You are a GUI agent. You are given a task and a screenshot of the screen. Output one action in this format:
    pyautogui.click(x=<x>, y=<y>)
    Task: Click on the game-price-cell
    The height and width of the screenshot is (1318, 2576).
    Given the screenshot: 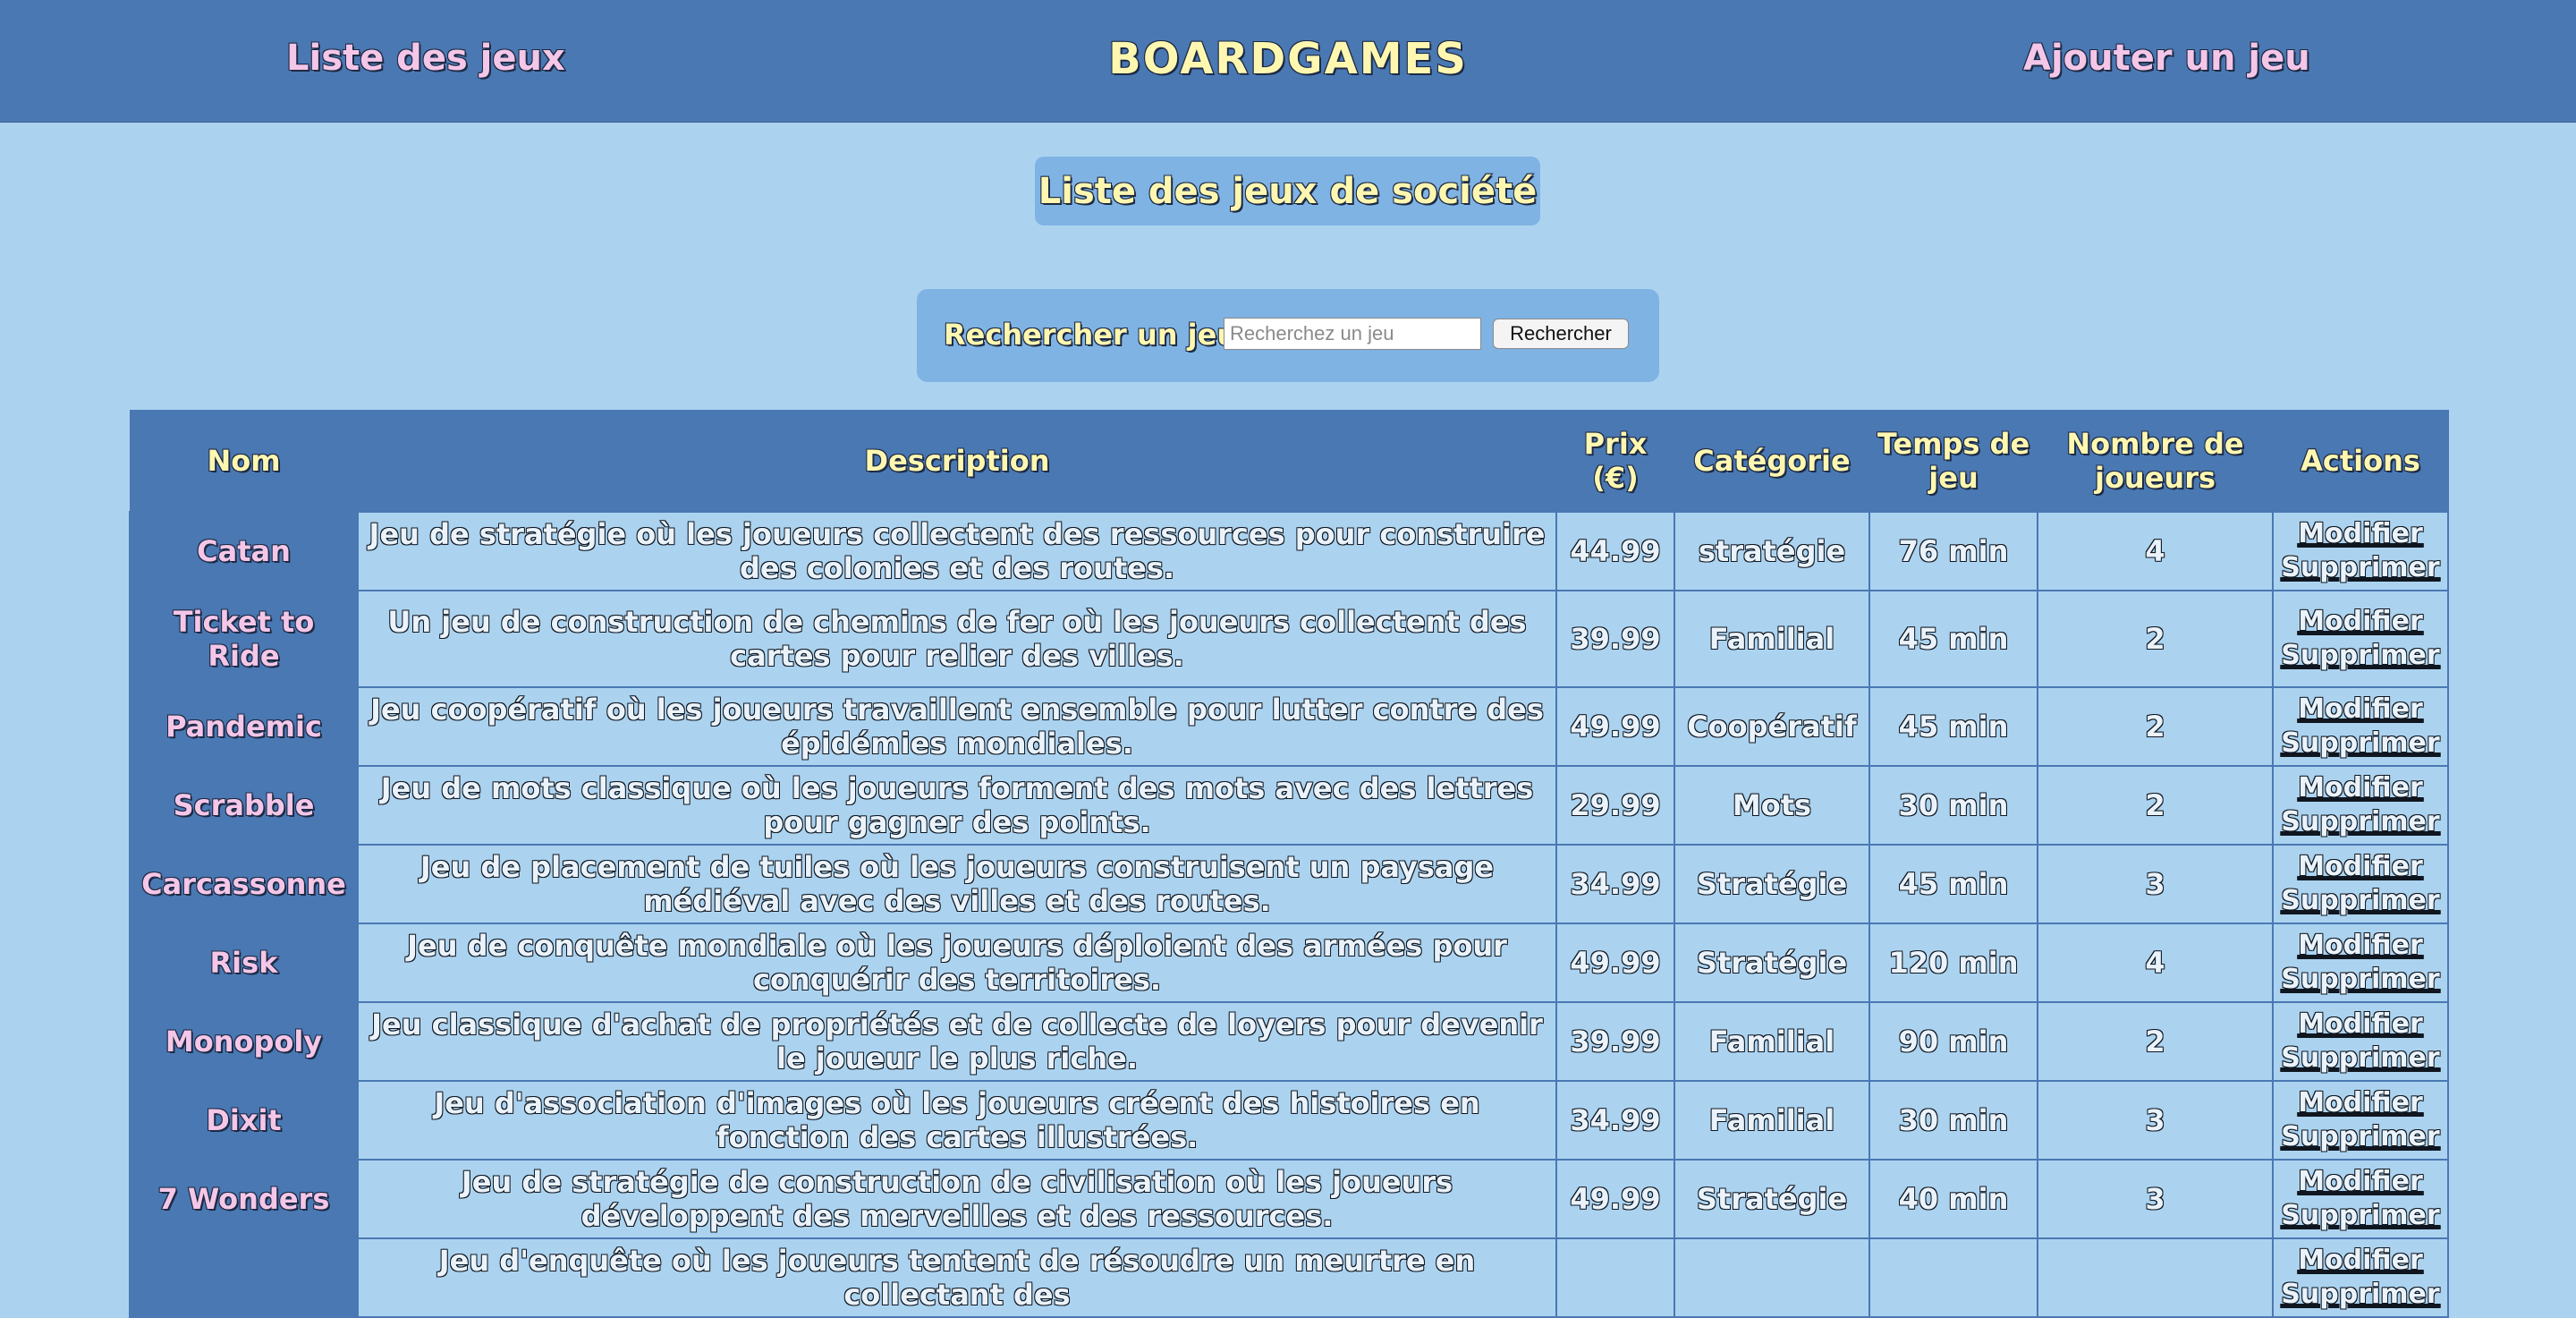 What is the action you would take?
    pyautogui.click(x=1615, y=1277)
    